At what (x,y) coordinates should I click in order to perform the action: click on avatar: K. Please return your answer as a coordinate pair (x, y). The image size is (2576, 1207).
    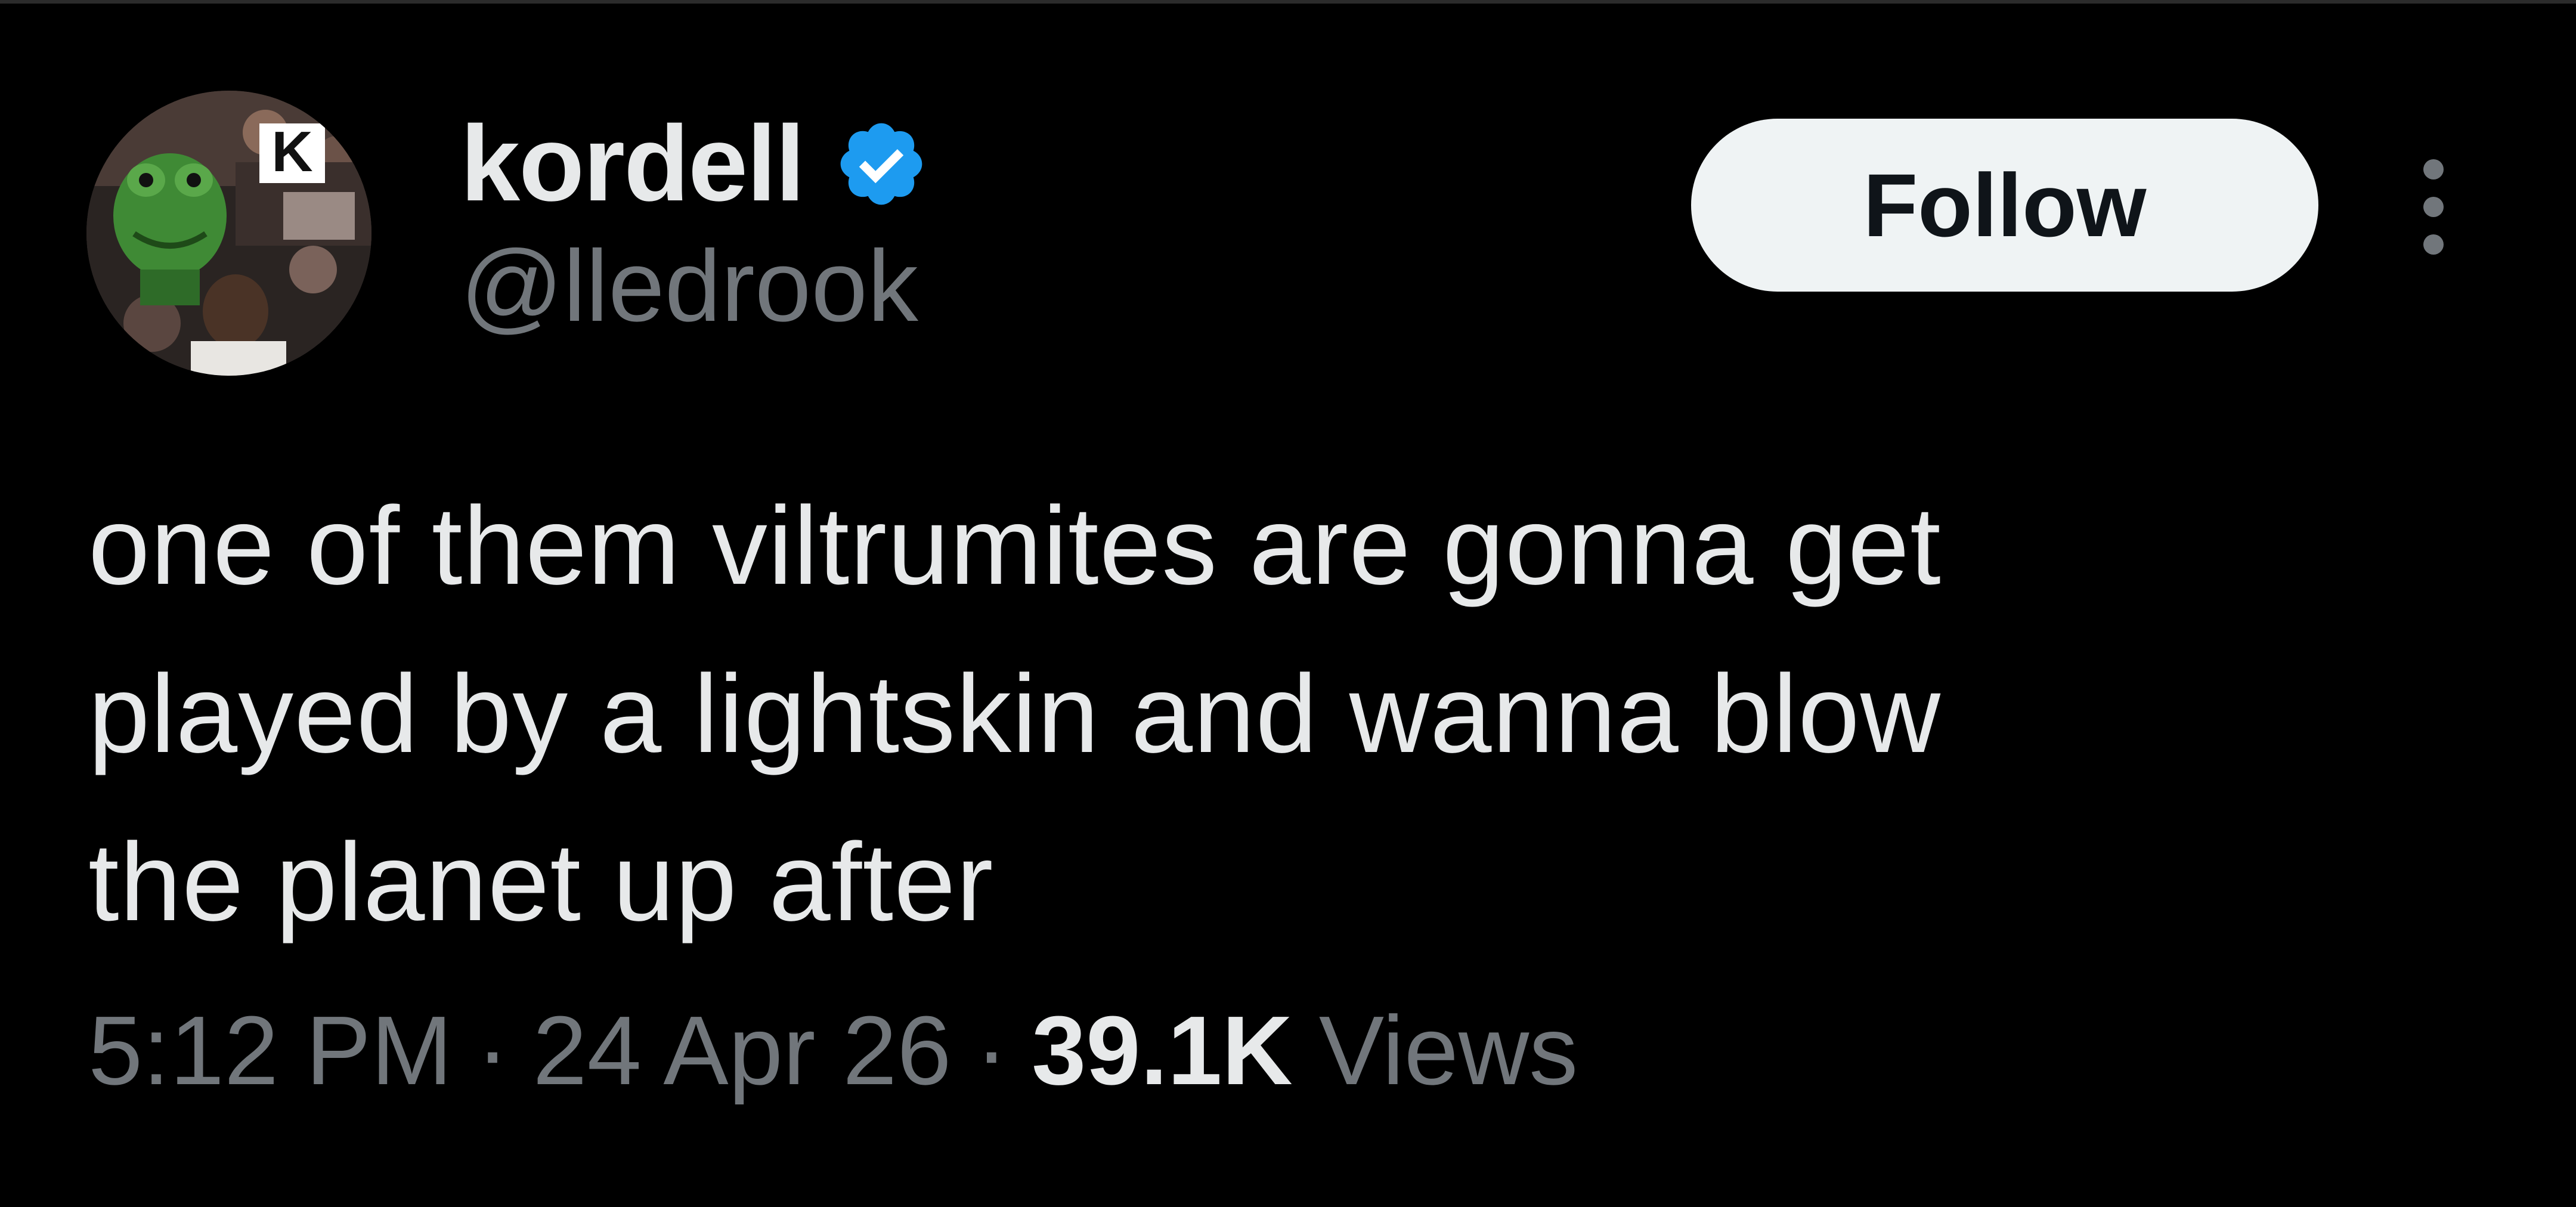
    Looking at the image, I should click on (228, 234).